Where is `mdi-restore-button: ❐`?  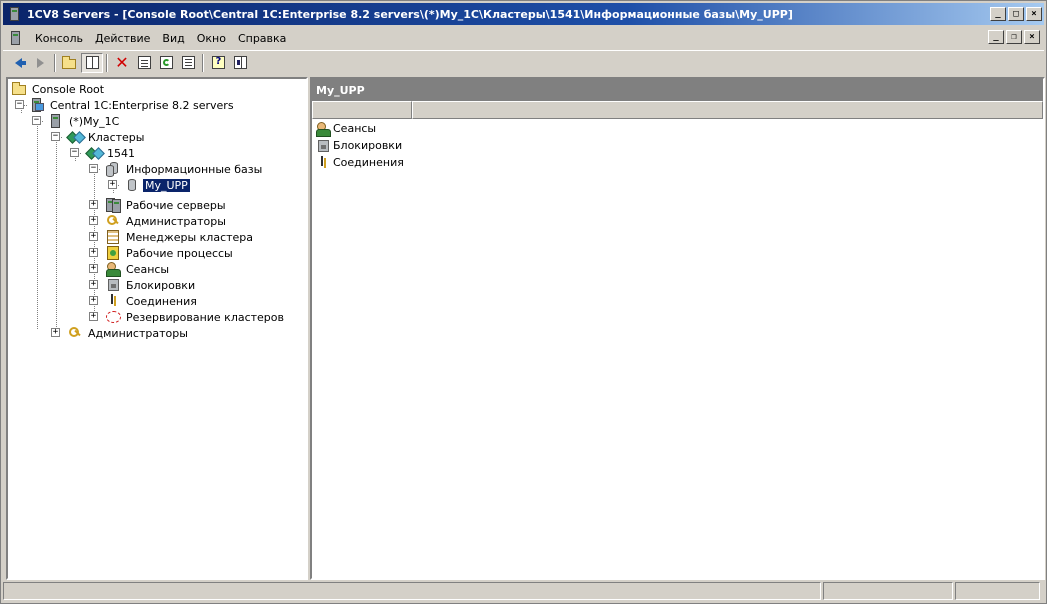
mdi-restore-button: ❐ is located at coordinates (1014, 37).